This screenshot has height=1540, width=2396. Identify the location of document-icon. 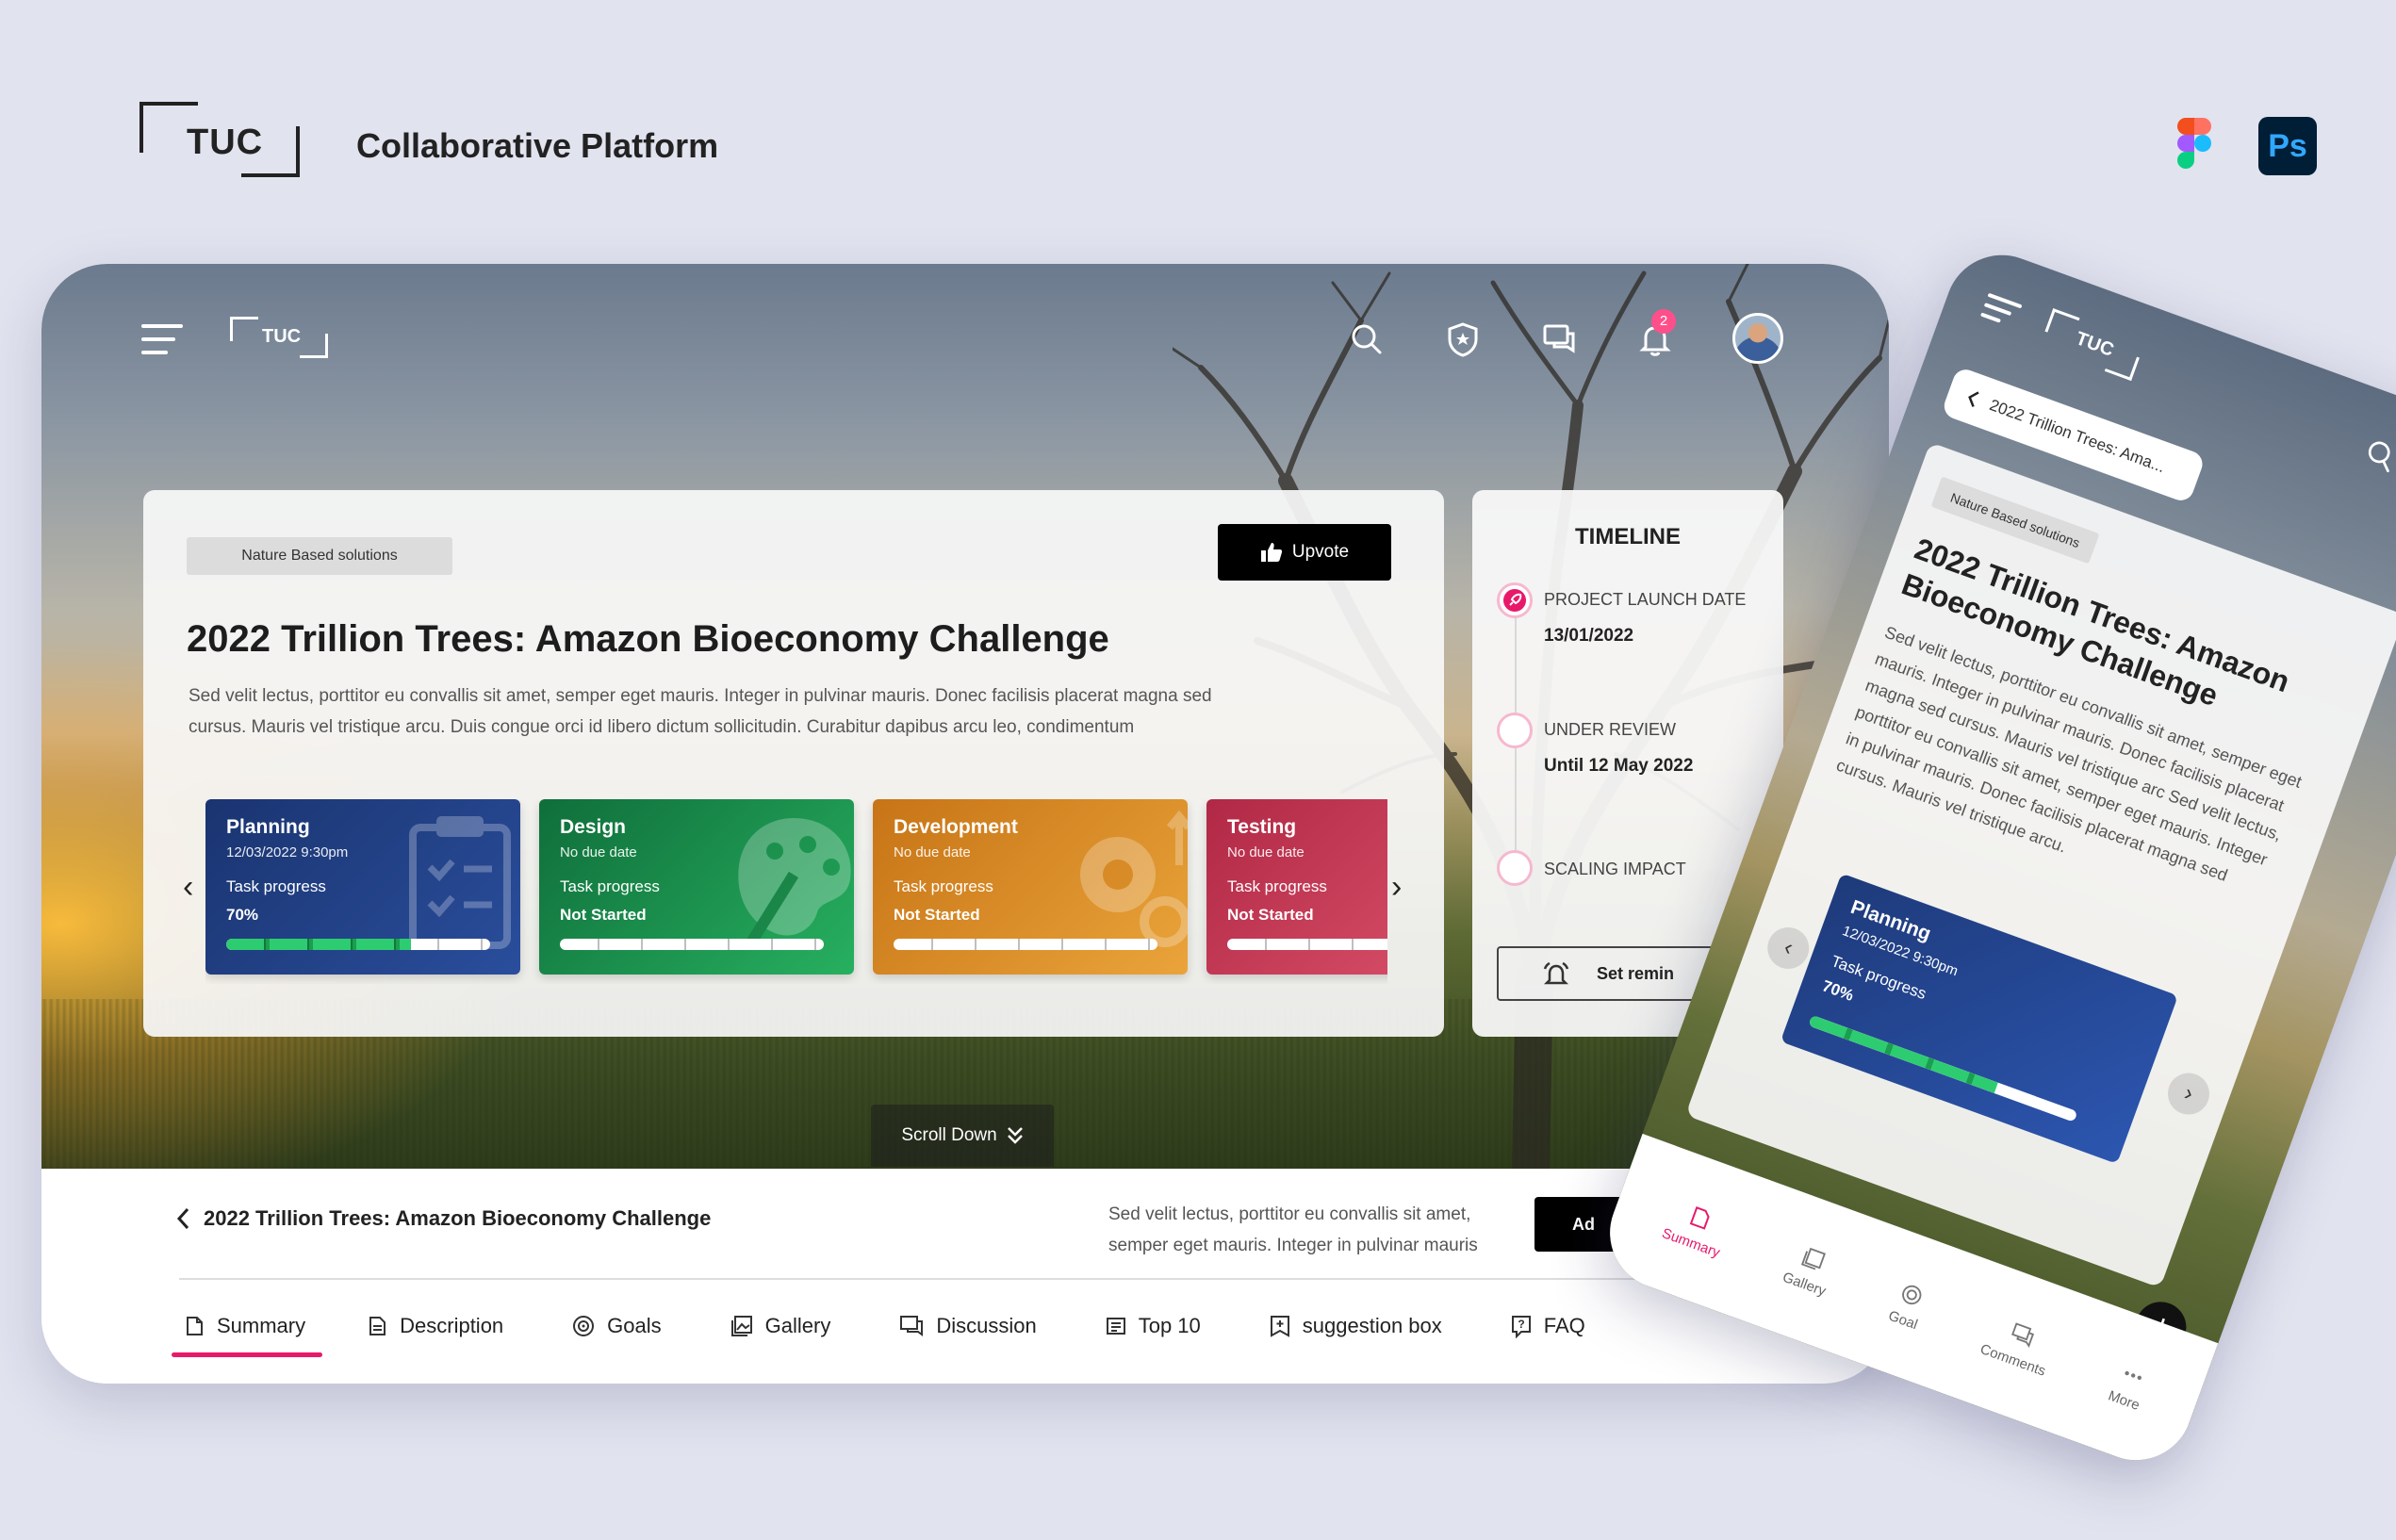
(377, 1326).